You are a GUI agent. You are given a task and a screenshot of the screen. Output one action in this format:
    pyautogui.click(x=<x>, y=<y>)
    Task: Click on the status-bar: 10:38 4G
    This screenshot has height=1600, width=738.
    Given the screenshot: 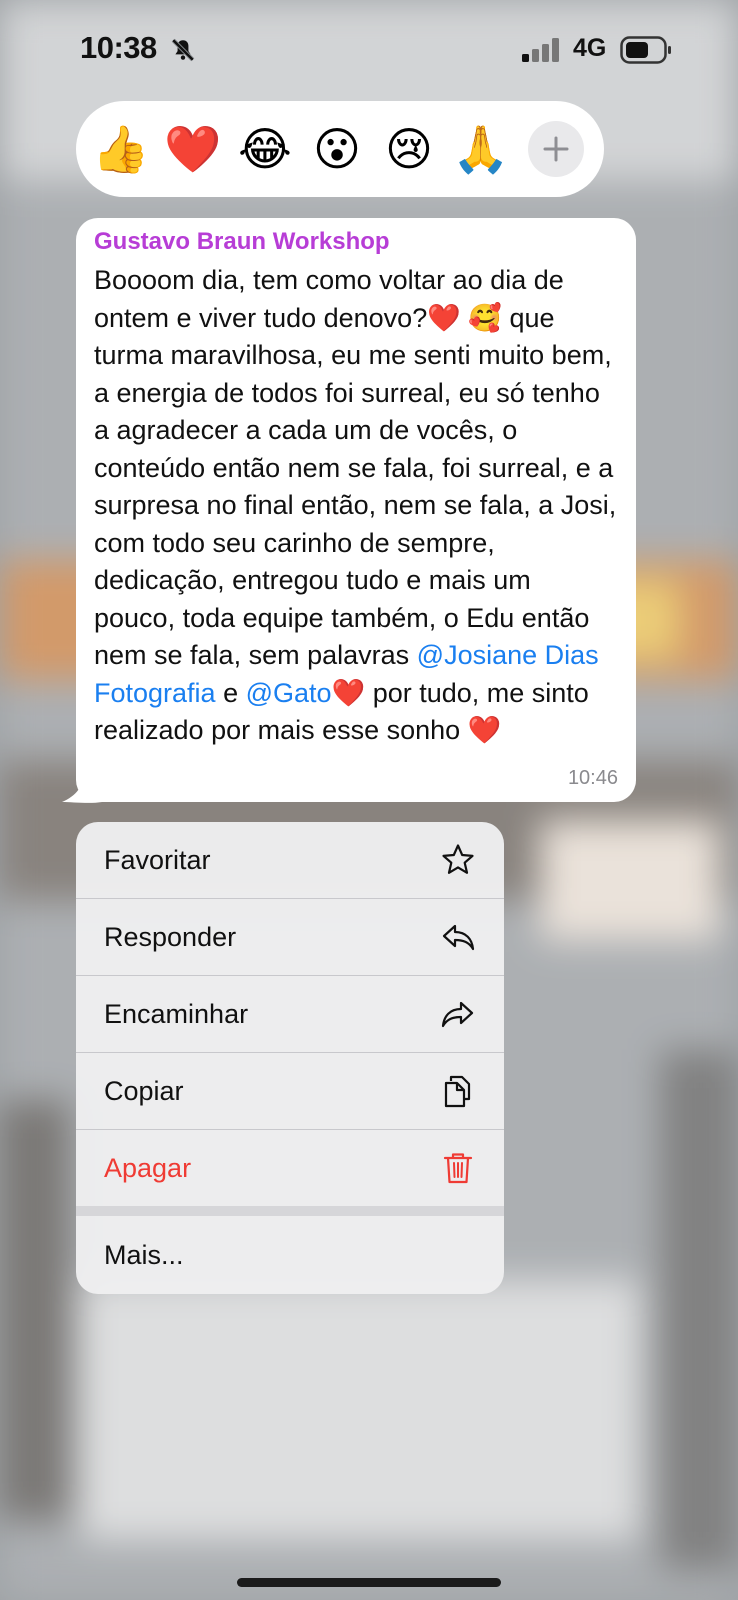 What is the action you would take?
    pyautogui.click(x=369, y=50)
    